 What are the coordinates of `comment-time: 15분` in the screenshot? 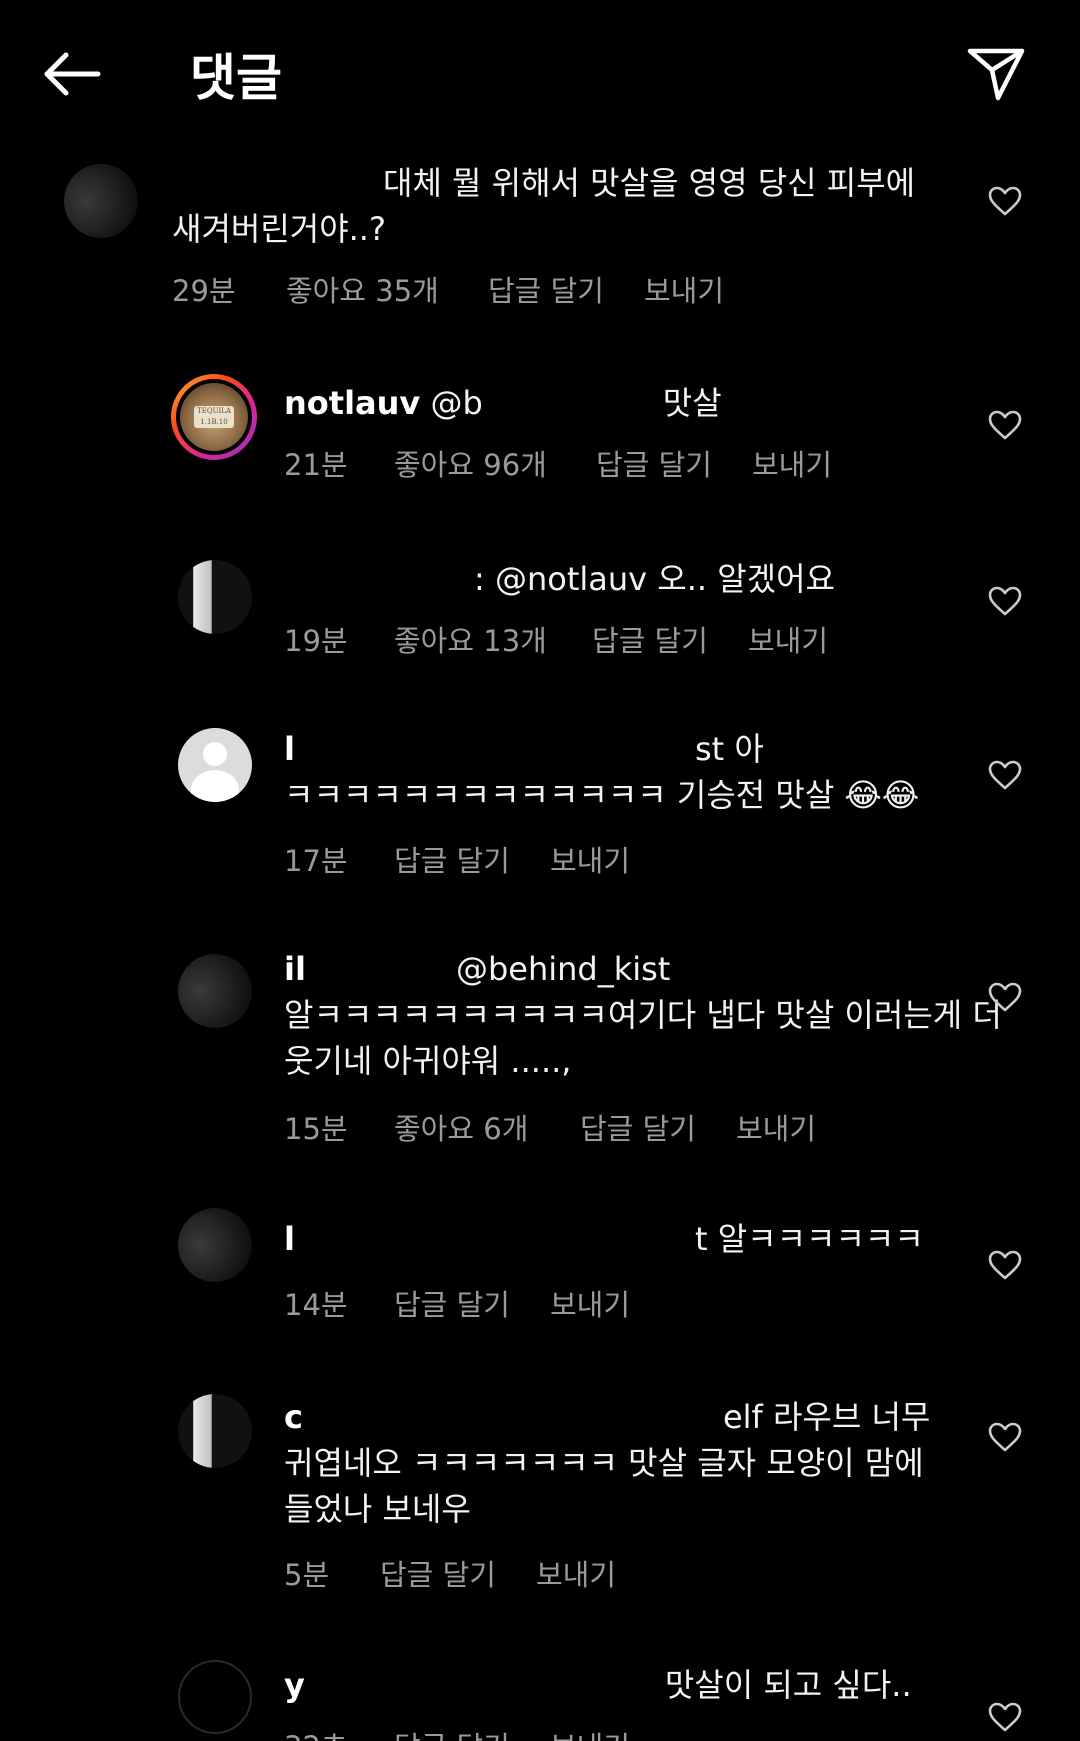 It's located at (316, 1129).